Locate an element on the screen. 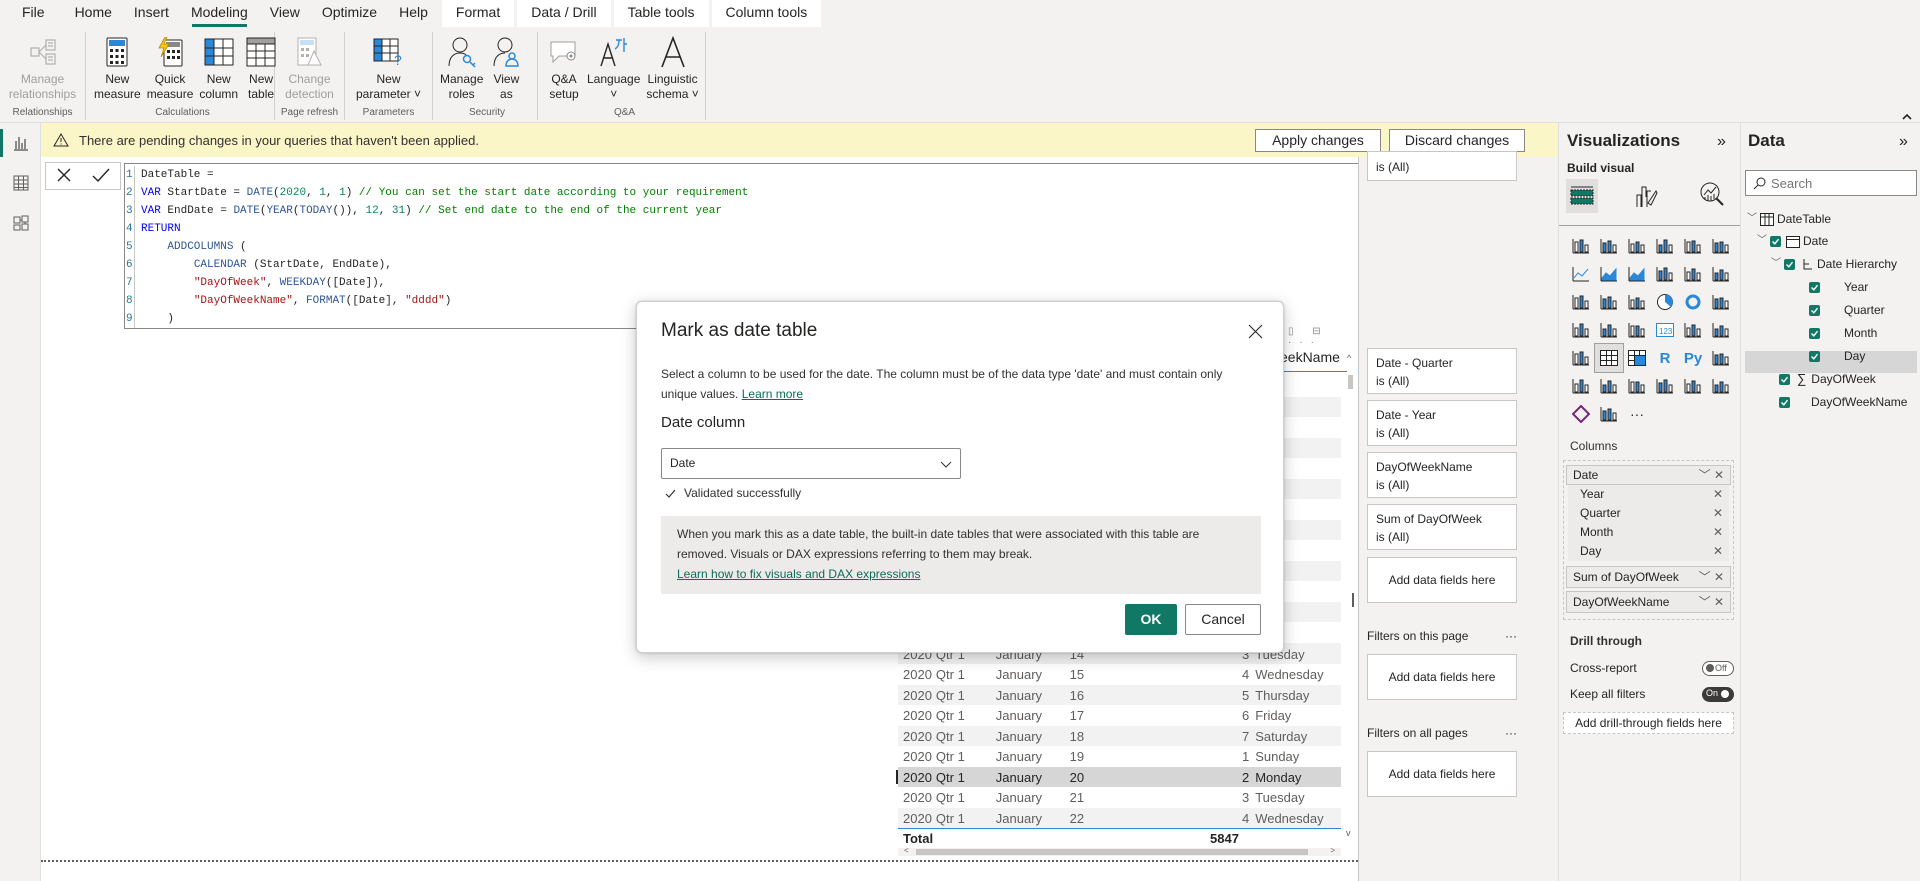 The image size is (1920, 881). qa-icon is located at coordinates (1609, 386).